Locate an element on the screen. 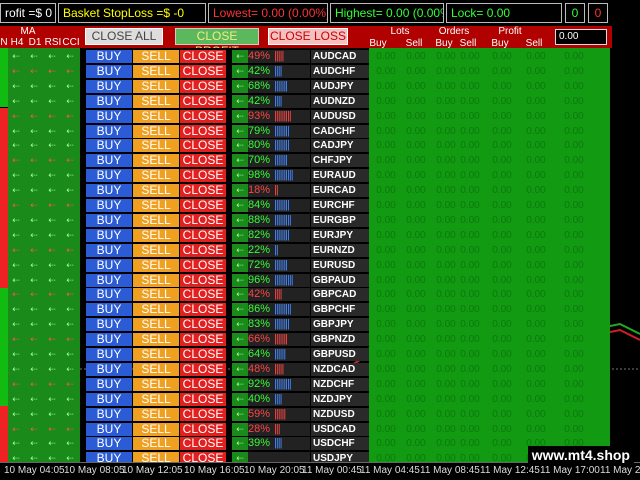  symbol-label: GBPNZD is located at coordinates (340, 339).